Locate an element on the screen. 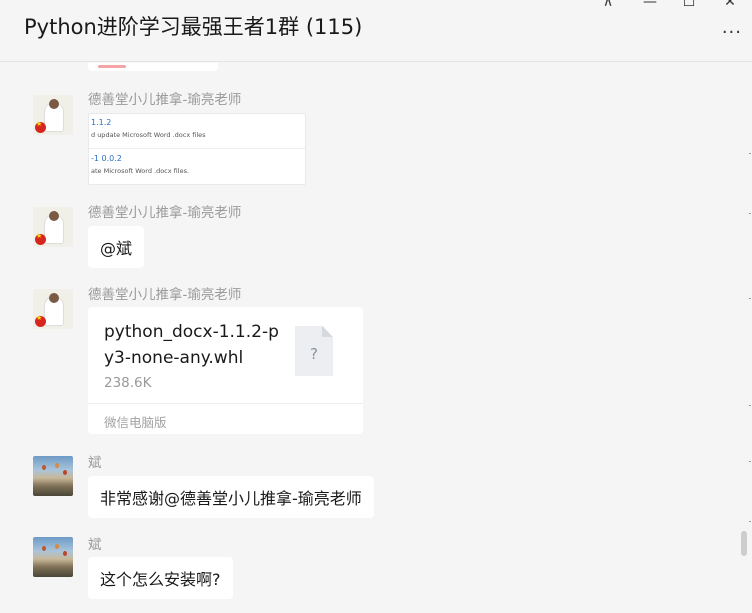 The image size is (752, 613). version-label: 1.1.2 is located at coordinates (101, 122).